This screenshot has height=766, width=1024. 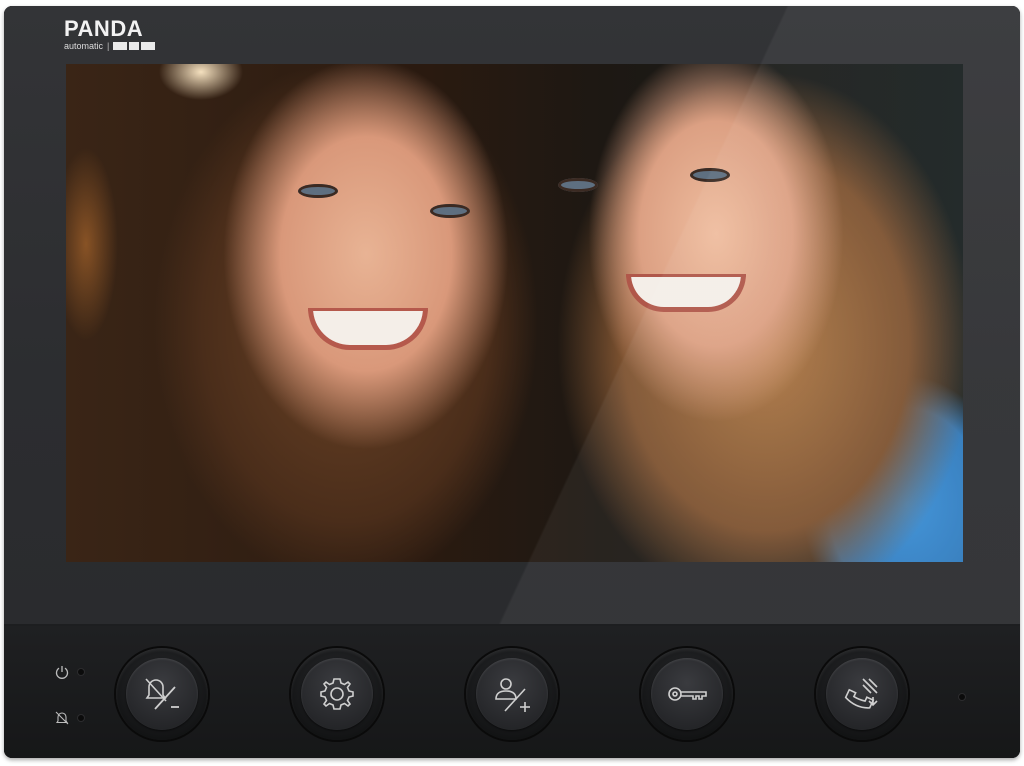 What do you see at coordinates (81, 672) in the screenshot?
I see `power-led` at bounding box center [81, 672].